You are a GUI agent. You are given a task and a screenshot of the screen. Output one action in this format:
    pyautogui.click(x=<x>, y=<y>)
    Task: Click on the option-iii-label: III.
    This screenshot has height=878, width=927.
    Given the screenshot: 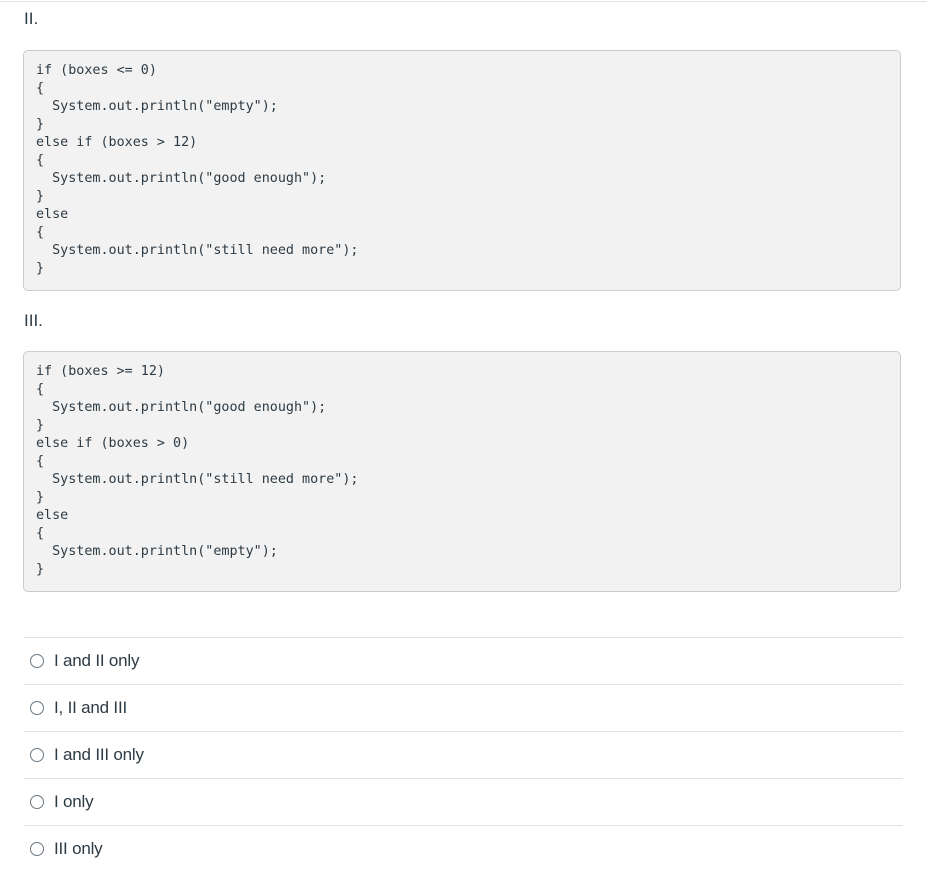 What is the action you would take?
    pyautogui.click(x=33, y=320)
    